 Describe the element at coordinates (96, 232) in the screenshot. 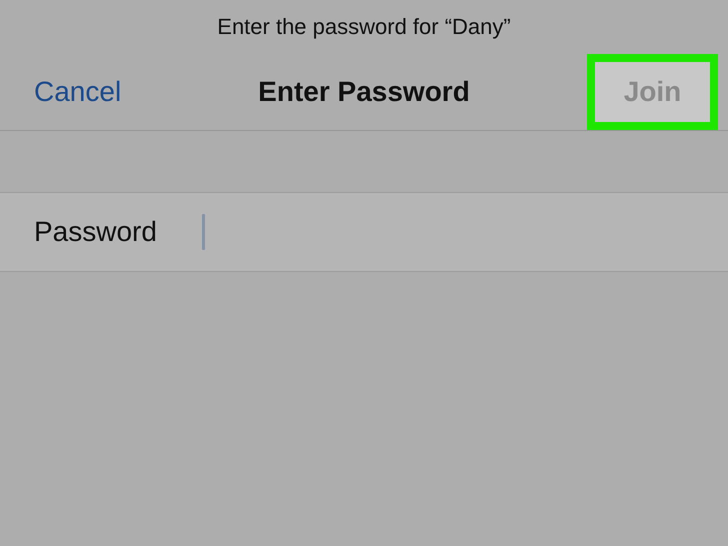

I see `field-label: Password` at that location.